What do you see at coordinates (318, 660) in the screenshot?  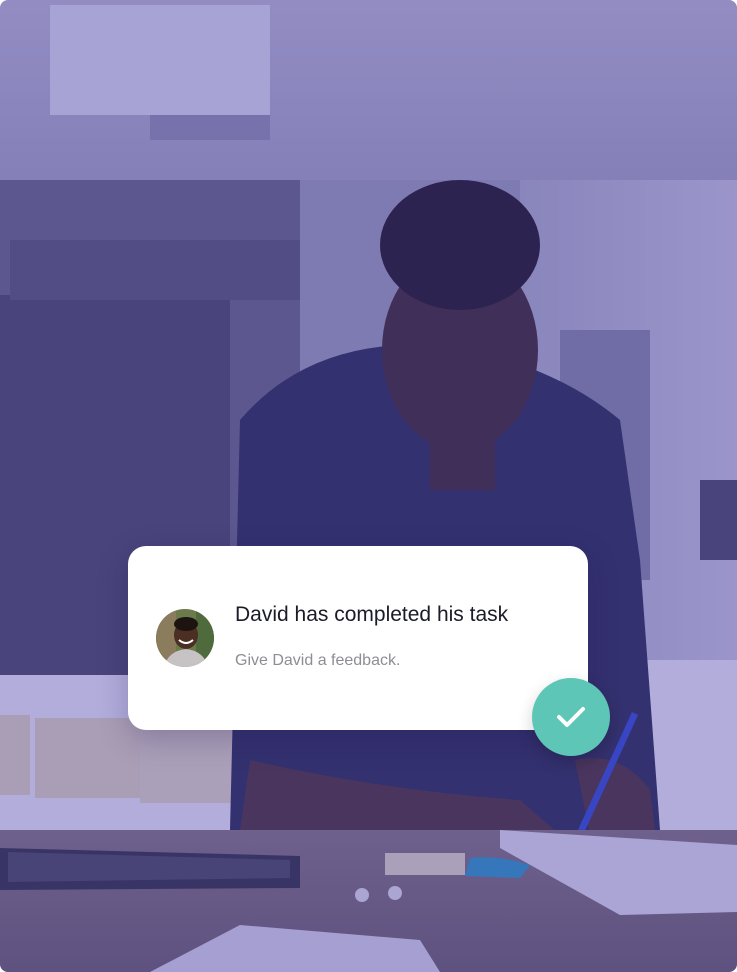 I see `notification-subtitle: Give David a feedback.` at bounding box center [318, 660].